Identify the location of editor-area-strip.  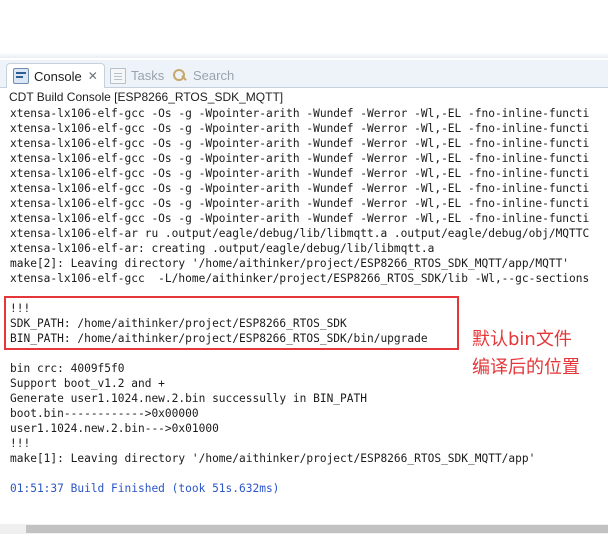
(304, 29).